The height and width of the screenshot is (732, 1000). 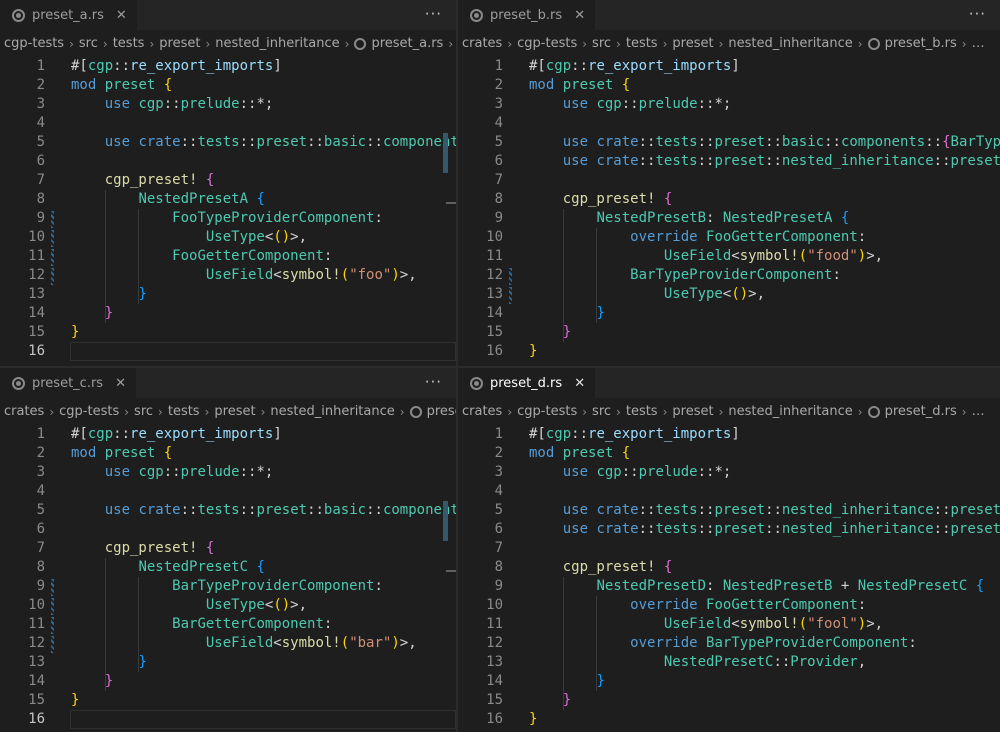 I want to click on code-token: symbol!, so click(x=769, y=256).